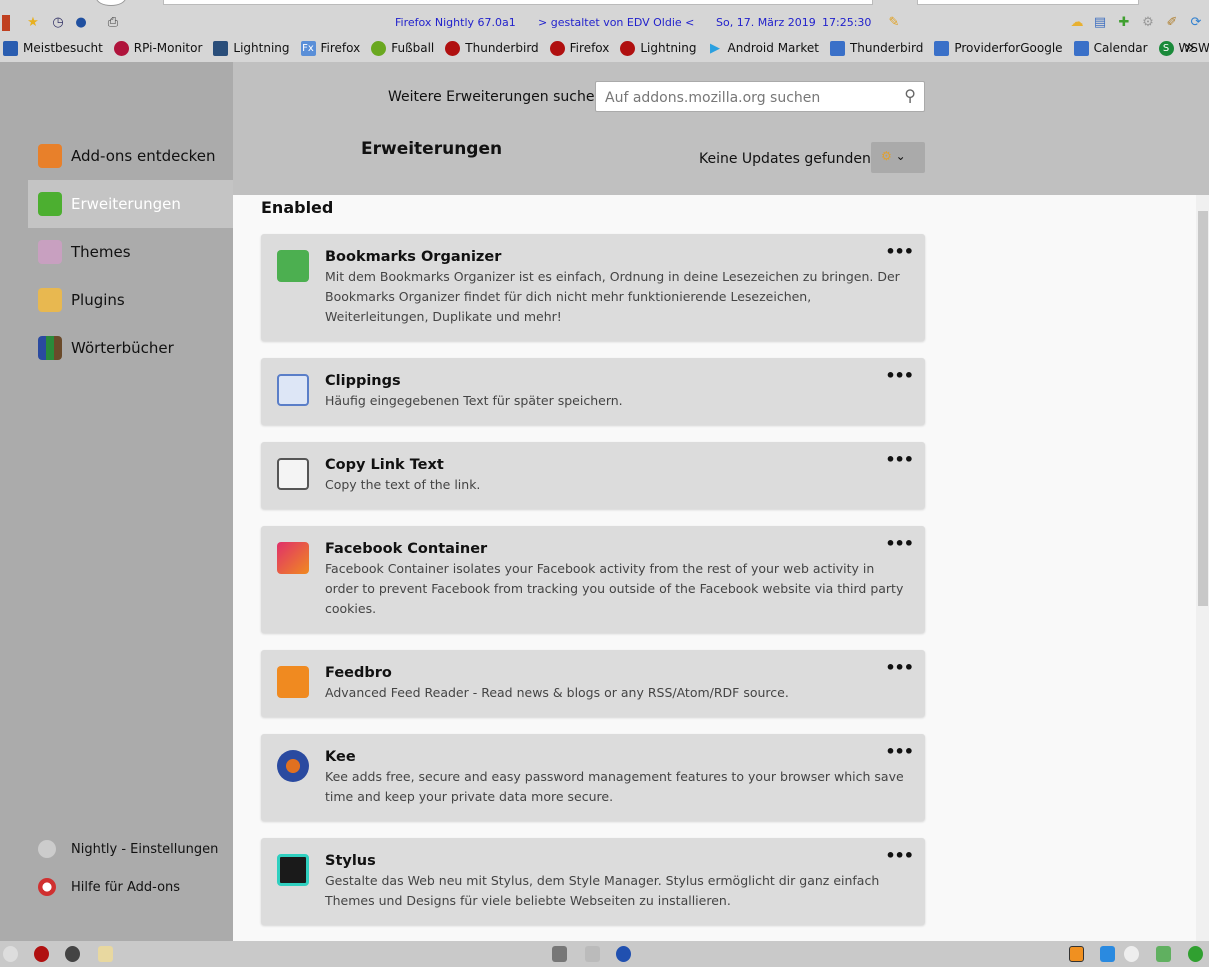 Image resolution: width=1209 pixels, height=967 pixels. What do you see at coordinates (130, 204) in the screenshot?
I see `sidebar-item-extensions: Erweiterungen` at bounding box center [130, 204].